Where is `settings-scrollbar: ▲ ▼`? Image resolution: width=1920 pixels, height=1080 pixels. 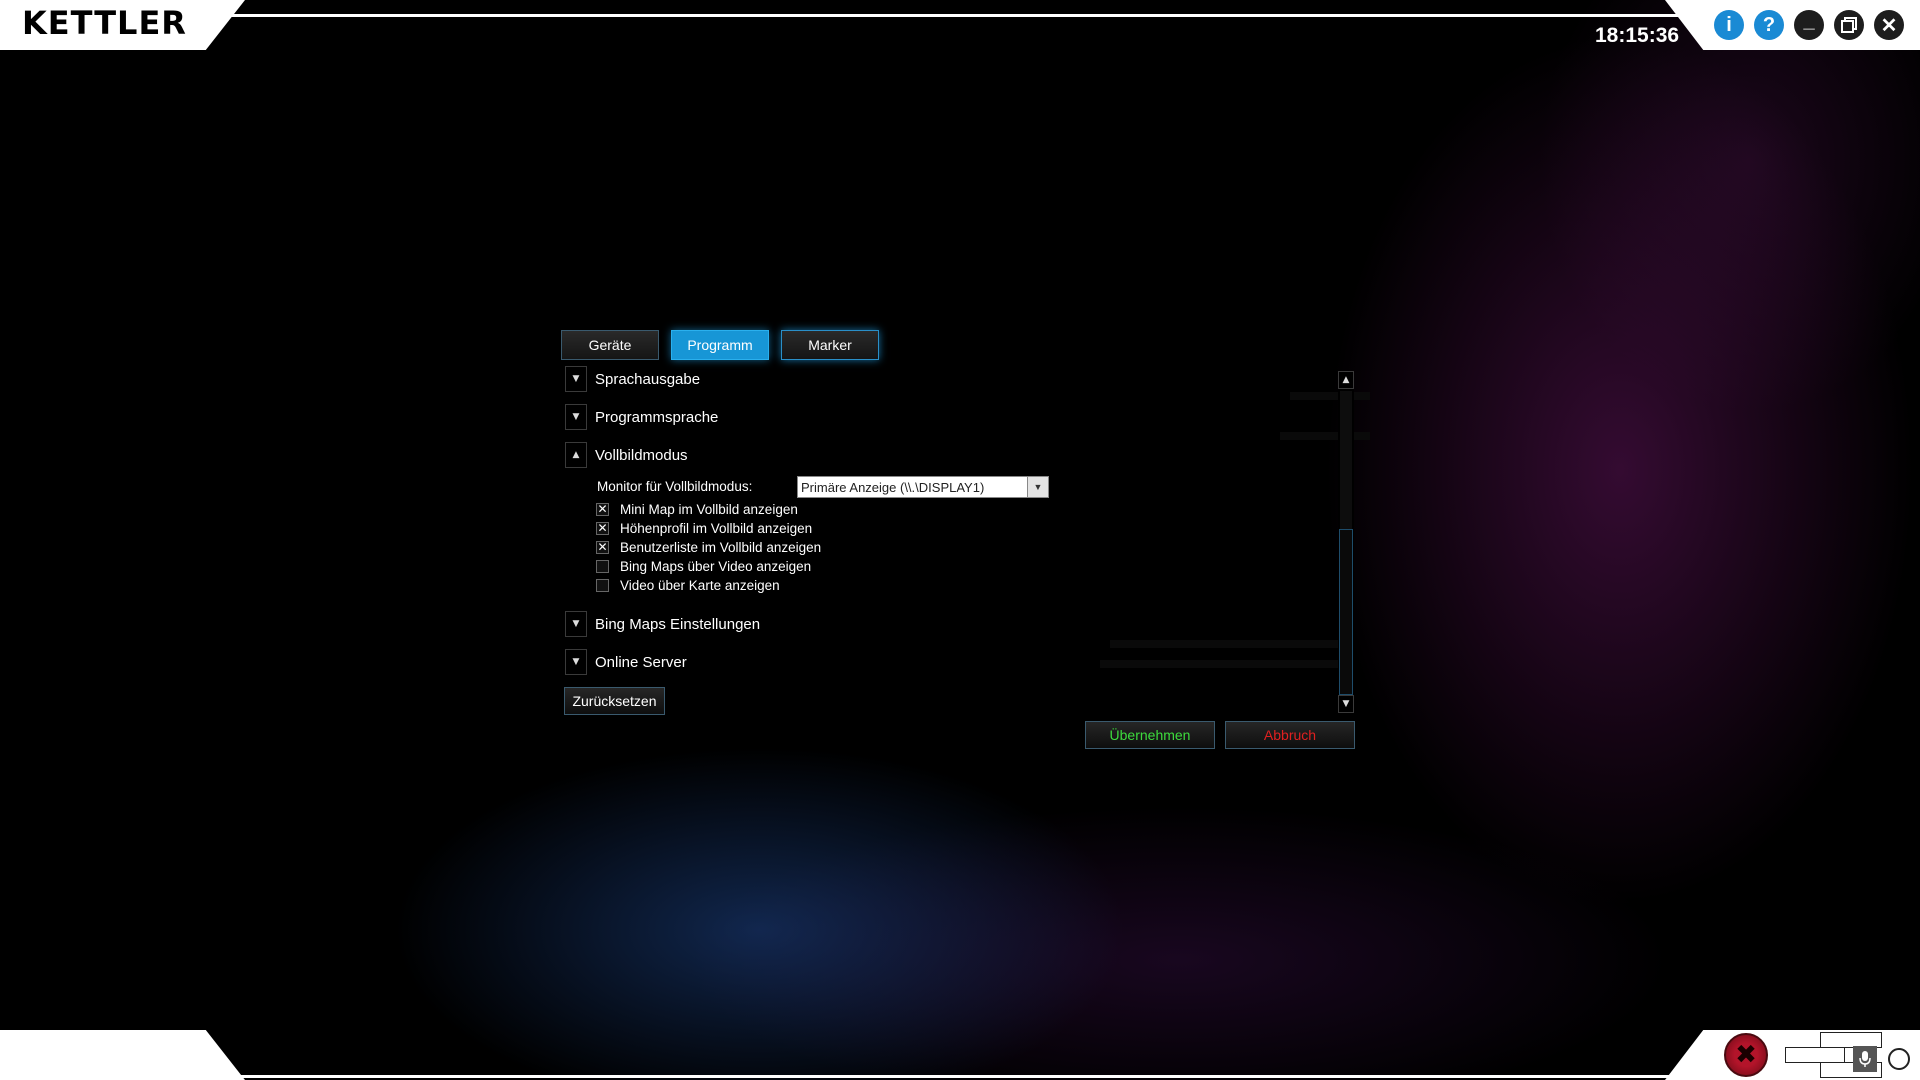 settings-scrollbar: ▲ ▼ is located at coordinates (1346, 542).